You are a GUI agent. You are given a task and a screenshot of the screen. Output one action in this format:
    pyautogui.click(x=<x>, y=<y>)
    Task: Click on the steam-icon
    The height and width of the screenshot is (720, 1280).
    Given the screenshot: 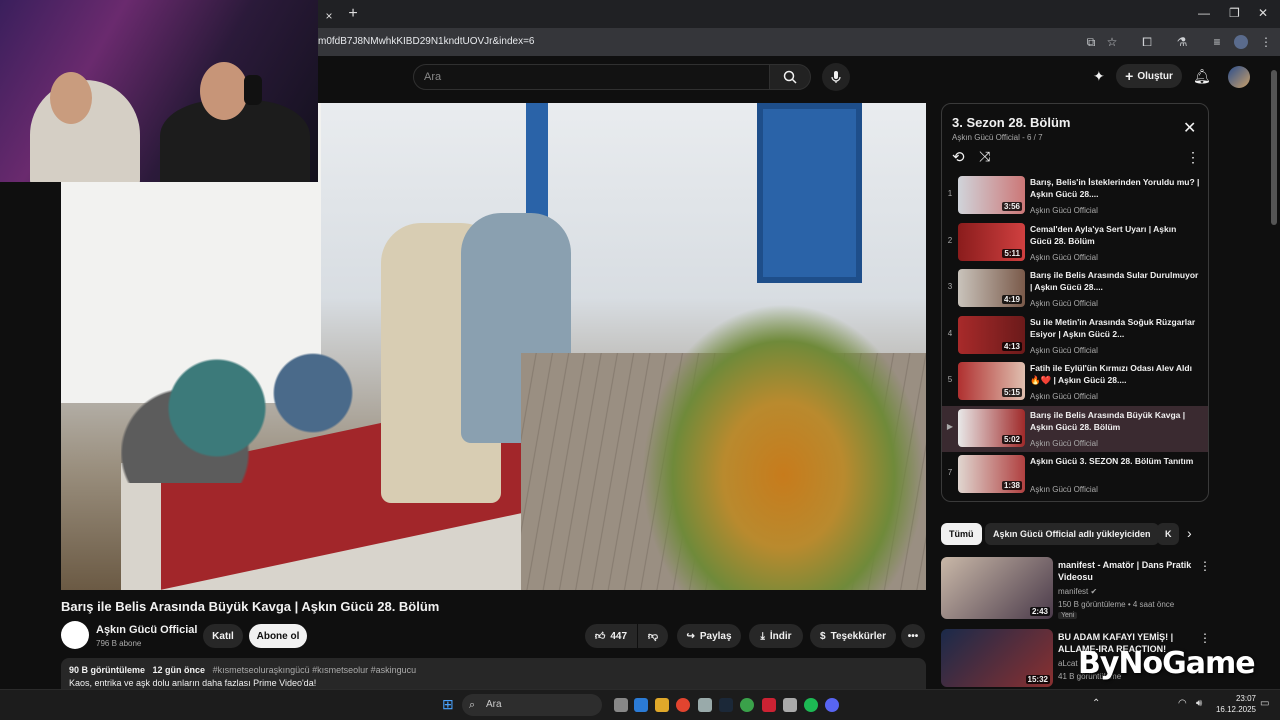 What is the action you would take?
    pyautogui.click(x=726, y=705)
    